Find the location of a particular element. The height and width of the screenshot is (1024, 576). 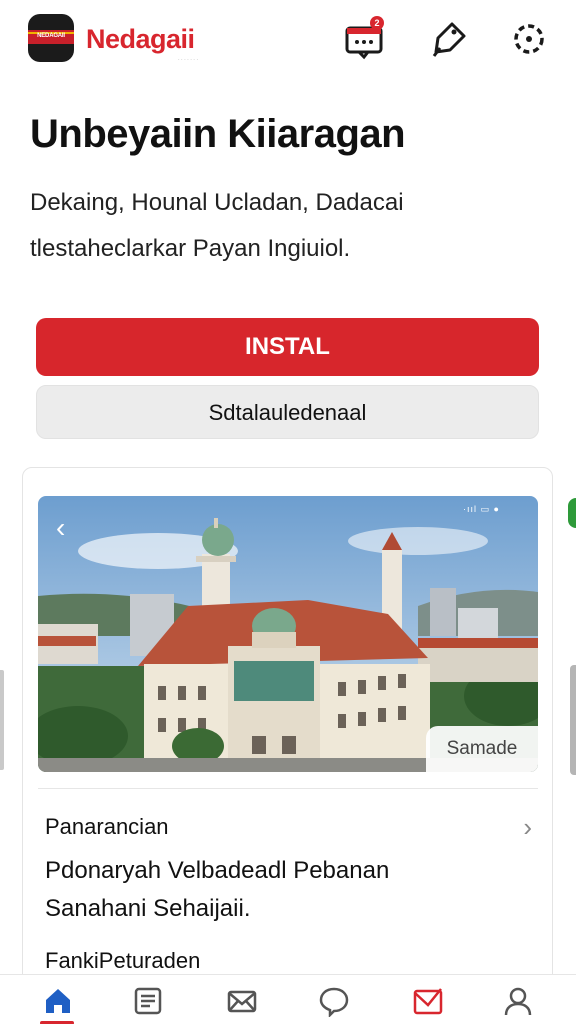

photo-status-indicator: ·ııl ▭ ● is located at coordinates (481, 509).